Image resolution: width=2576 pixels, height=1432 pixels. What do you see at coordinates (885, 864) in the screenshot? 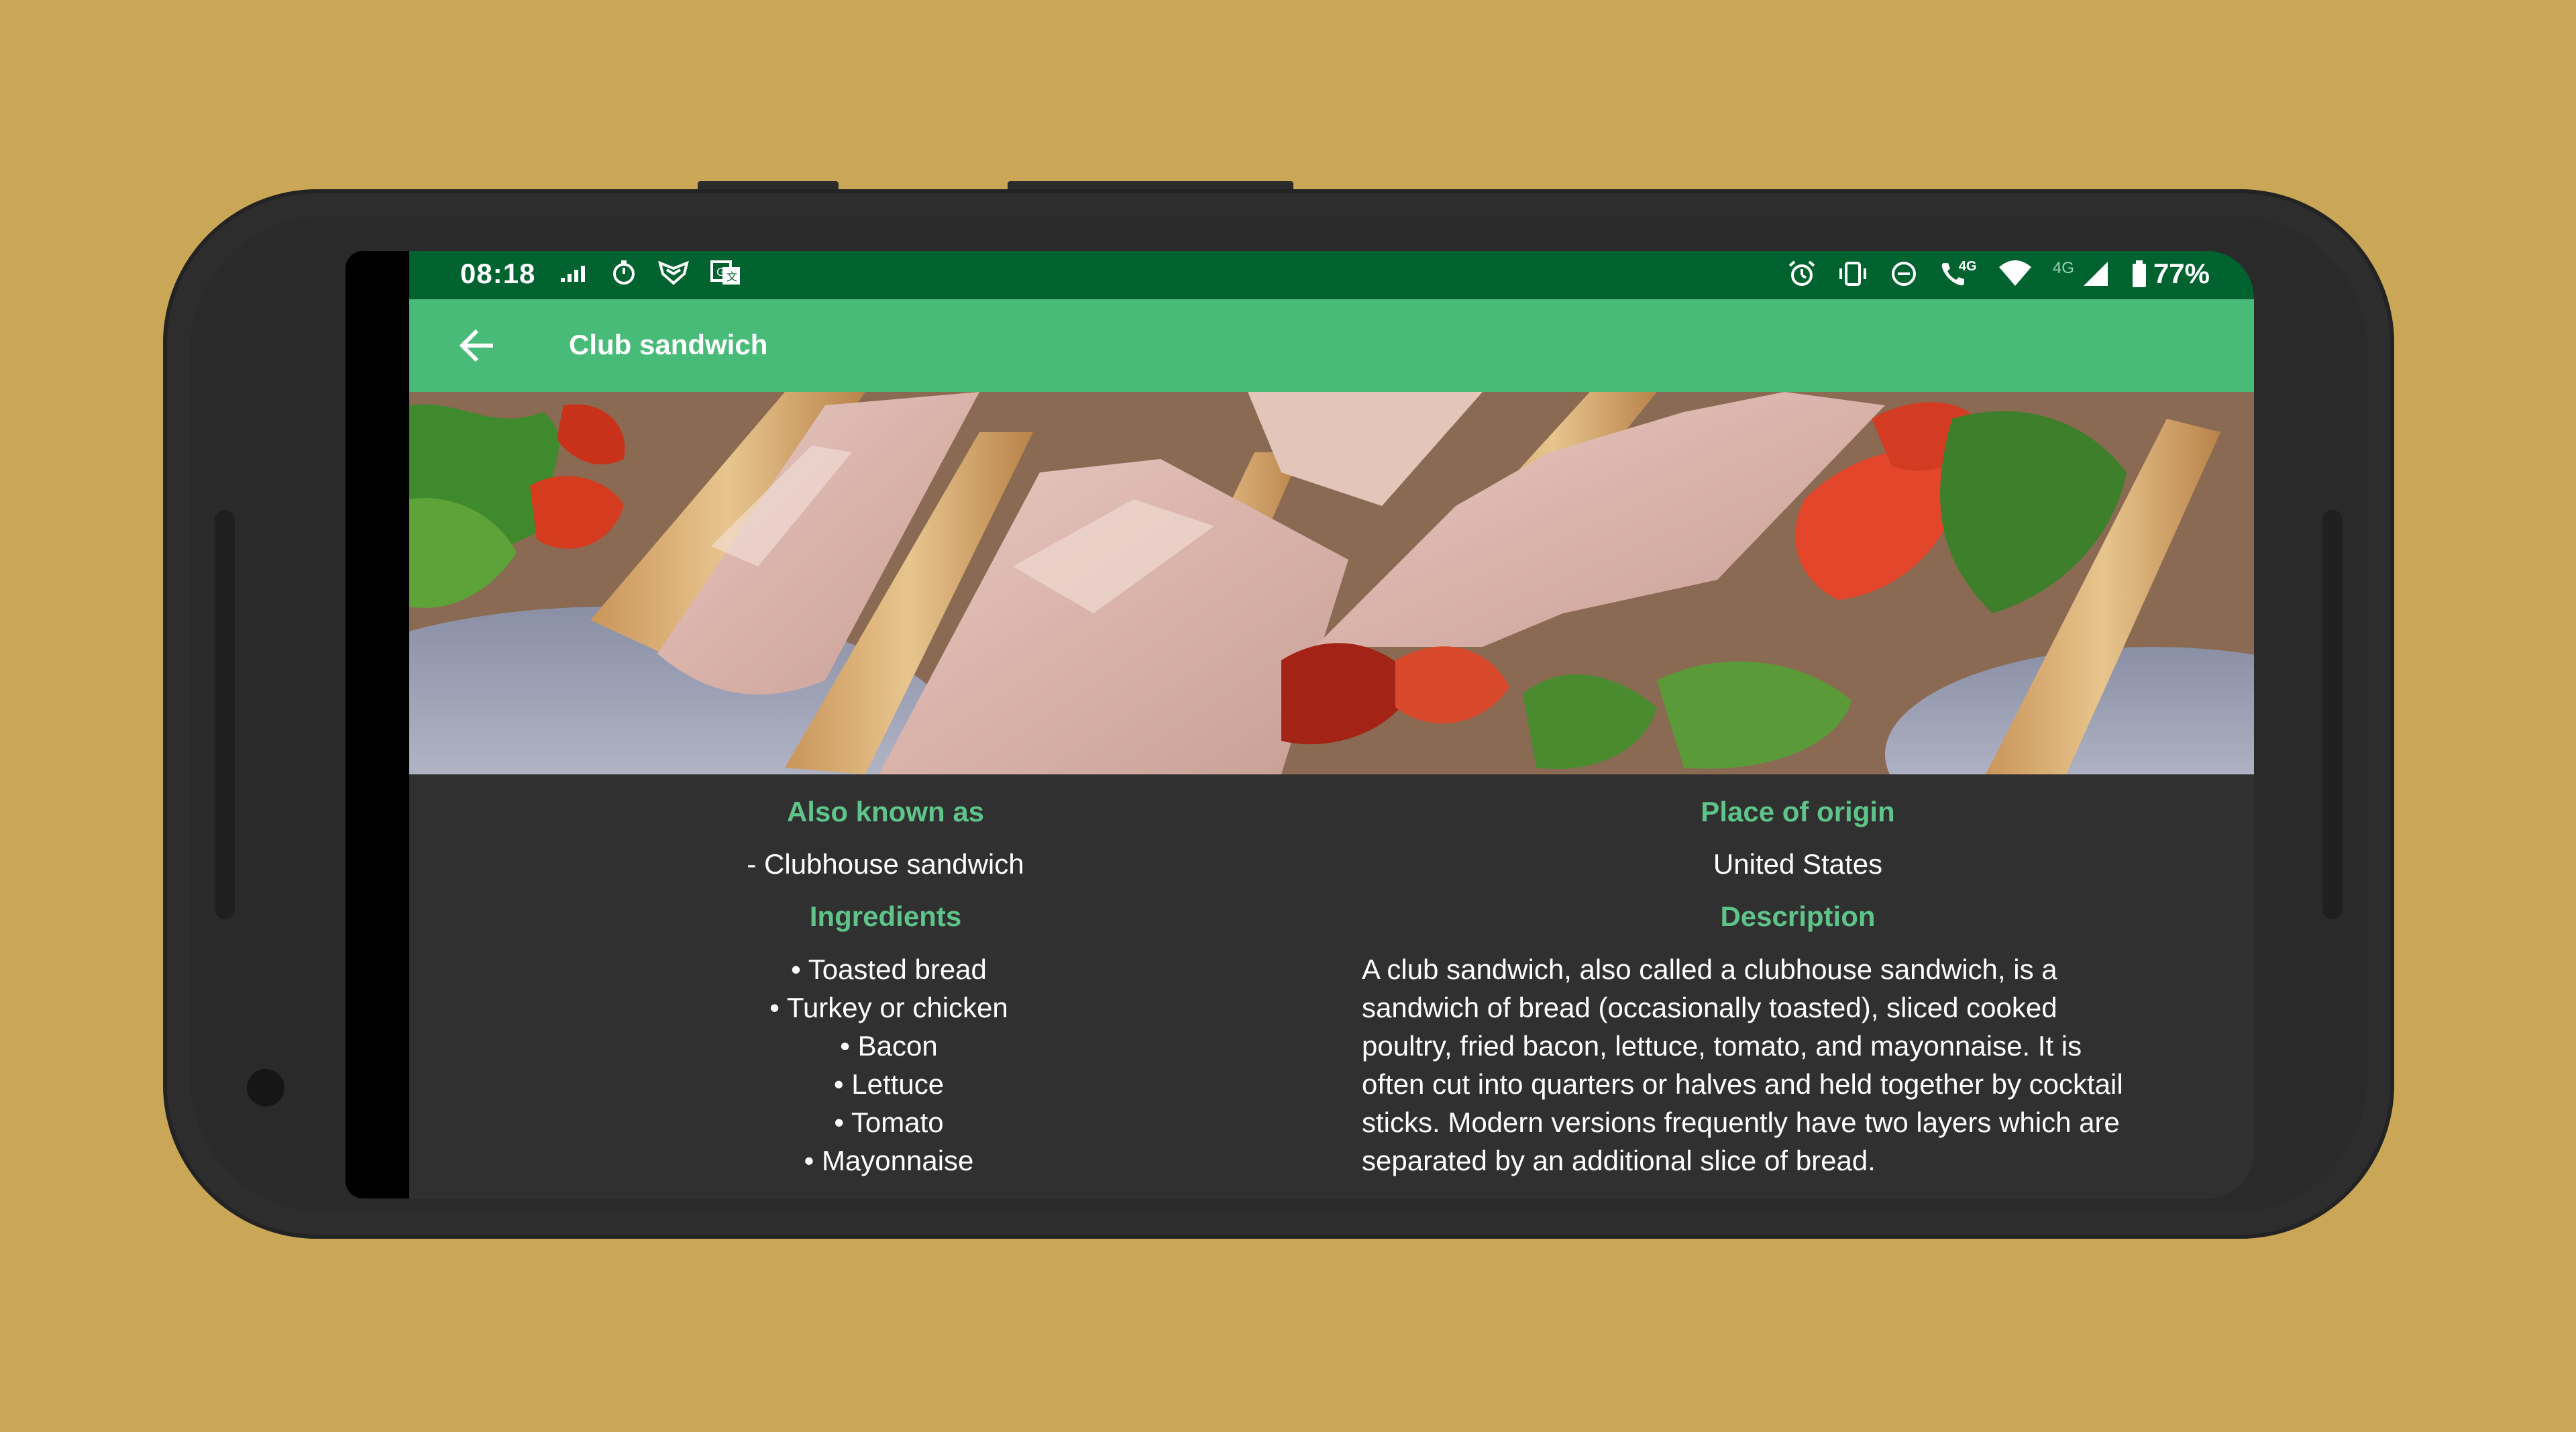
I see `also-known-as-value: - Clubhouse sandwich` at bounding box center [885, 864].